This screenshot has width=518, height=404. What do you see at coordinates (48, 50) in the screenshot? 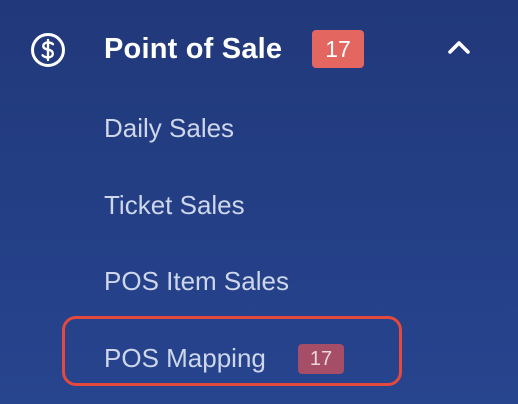
I see `dollar-circle-icon` at bounding box center [48, 50].